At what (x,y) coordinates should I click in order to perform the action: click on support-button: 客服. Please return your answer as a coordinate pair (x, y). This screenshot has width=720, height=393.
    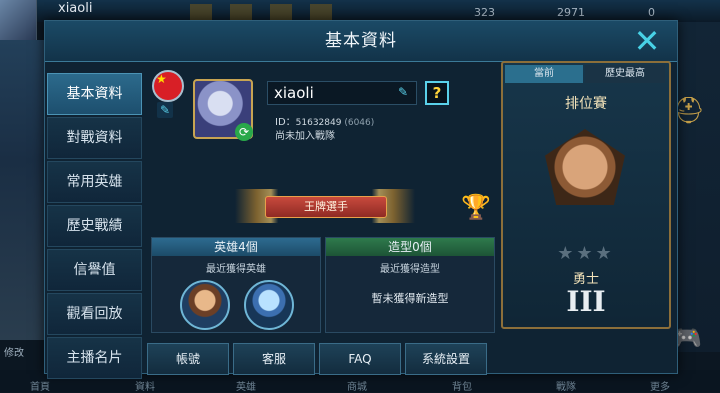
    Looking at the image, I should click on (274, 359).